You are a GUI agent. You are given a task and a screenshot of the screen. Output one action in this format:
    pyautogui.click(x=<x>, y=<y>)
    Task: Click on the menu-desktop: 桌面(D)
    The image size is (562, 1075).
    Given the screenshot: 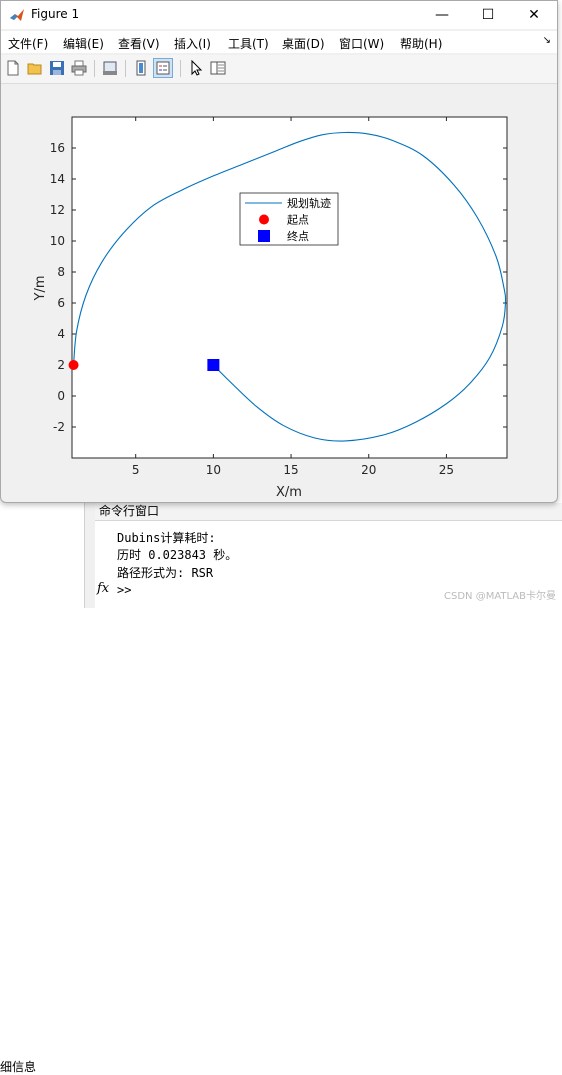 What is the action you would take?
    pyautogui.click(x=303, y=43)
    